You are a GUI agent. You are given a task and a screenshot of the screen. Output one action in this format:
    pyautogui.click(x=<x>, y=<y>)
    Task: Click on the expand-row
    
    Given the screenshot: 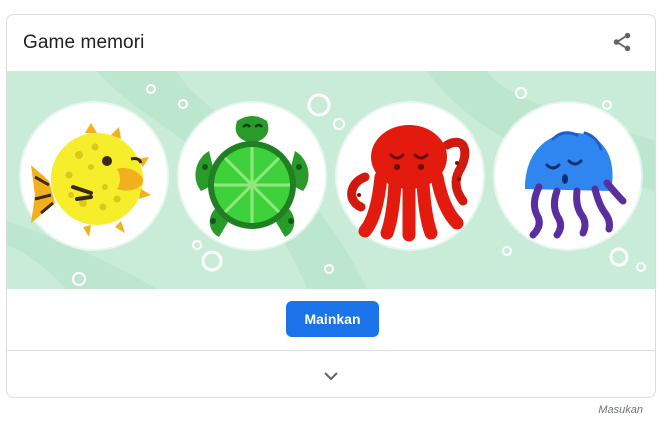 What is the action you would take?
    pyautogui.click(x=331, y=374)
    